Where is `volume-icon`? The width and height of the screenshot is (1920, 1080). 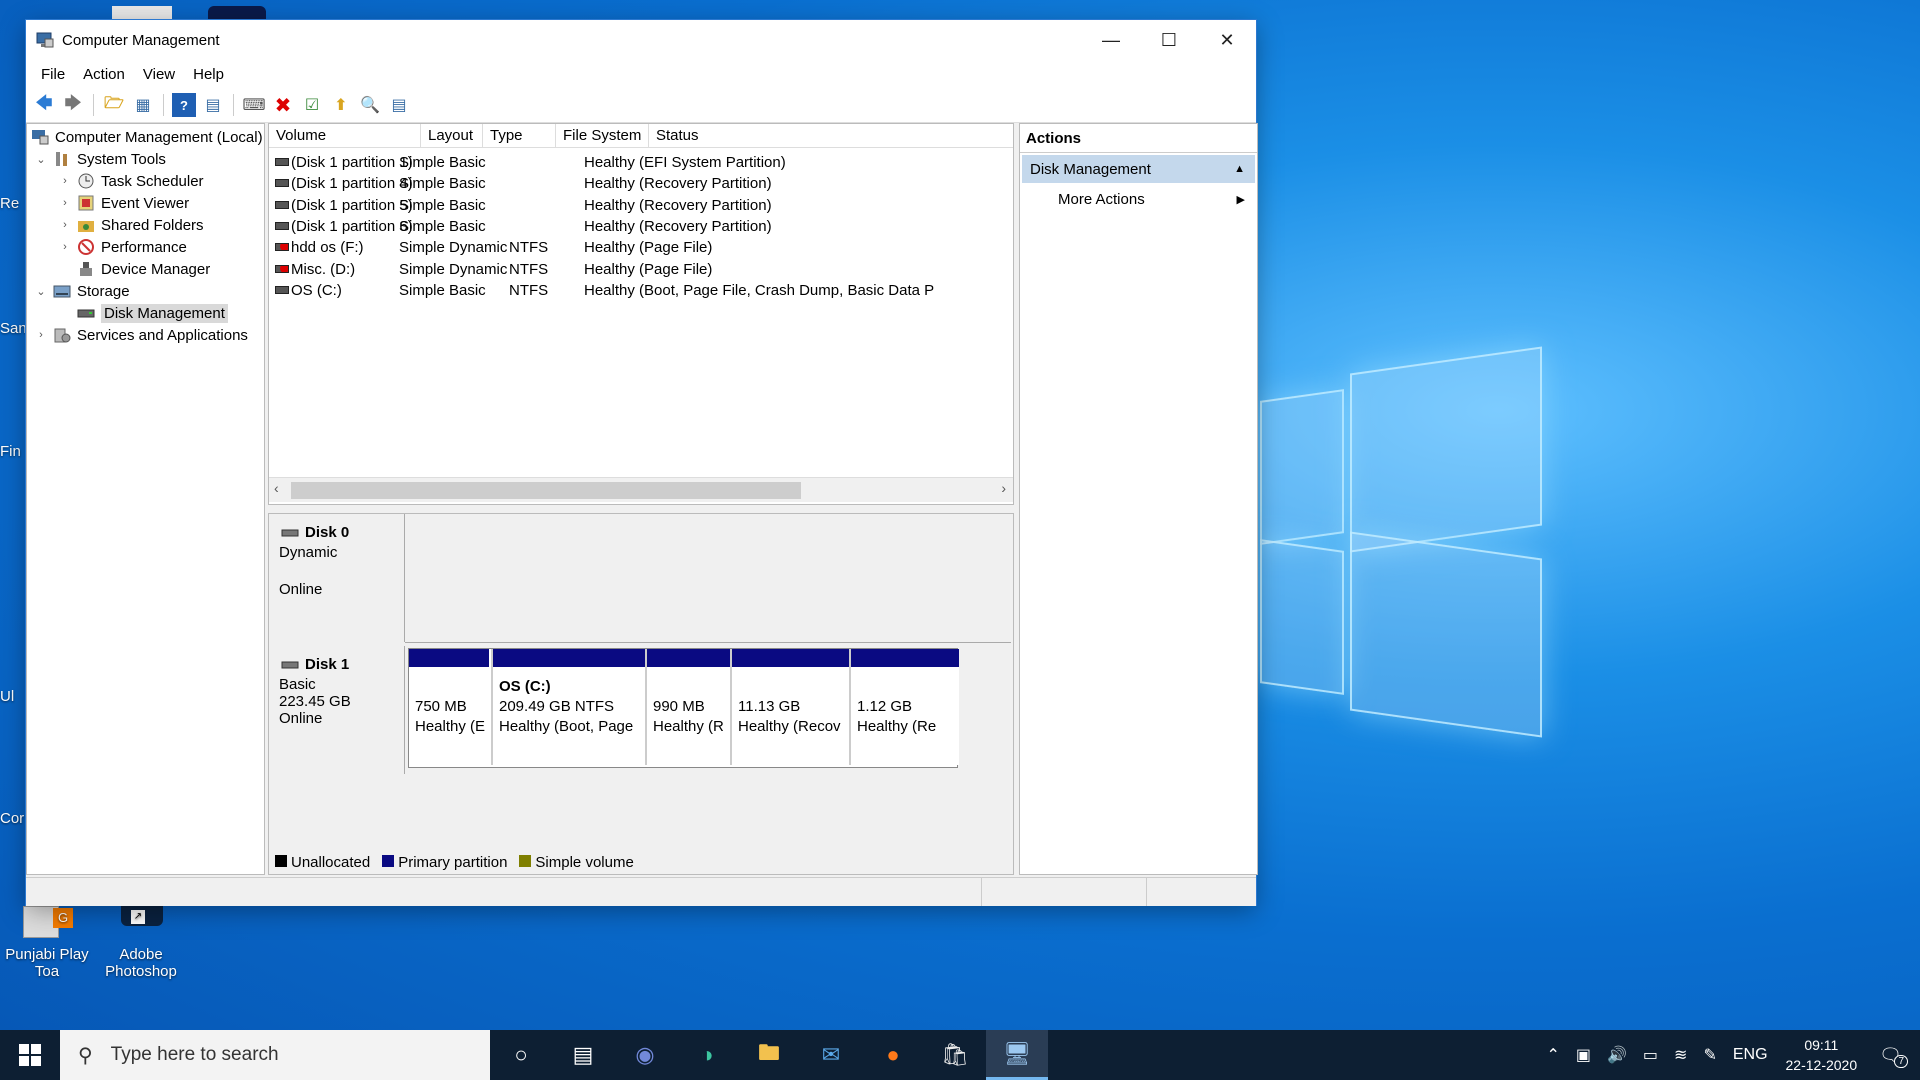 volume-icon is located at coordinates (282, 162).